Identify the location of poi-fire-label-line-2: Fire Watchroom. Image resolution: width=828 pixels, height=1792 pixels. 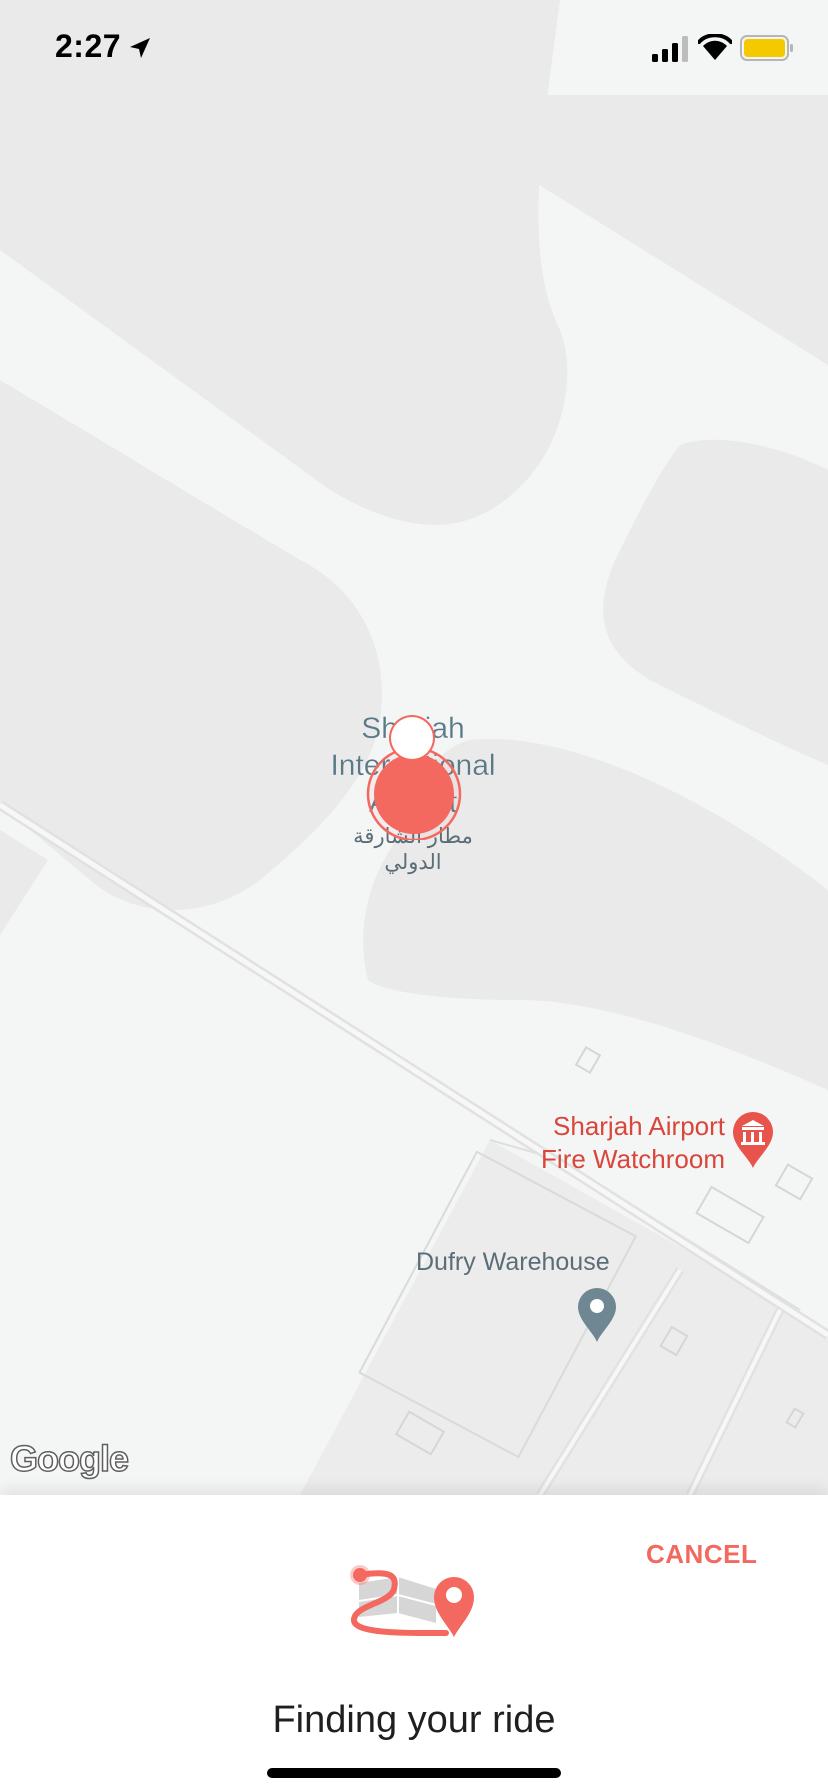
(633, 1159).